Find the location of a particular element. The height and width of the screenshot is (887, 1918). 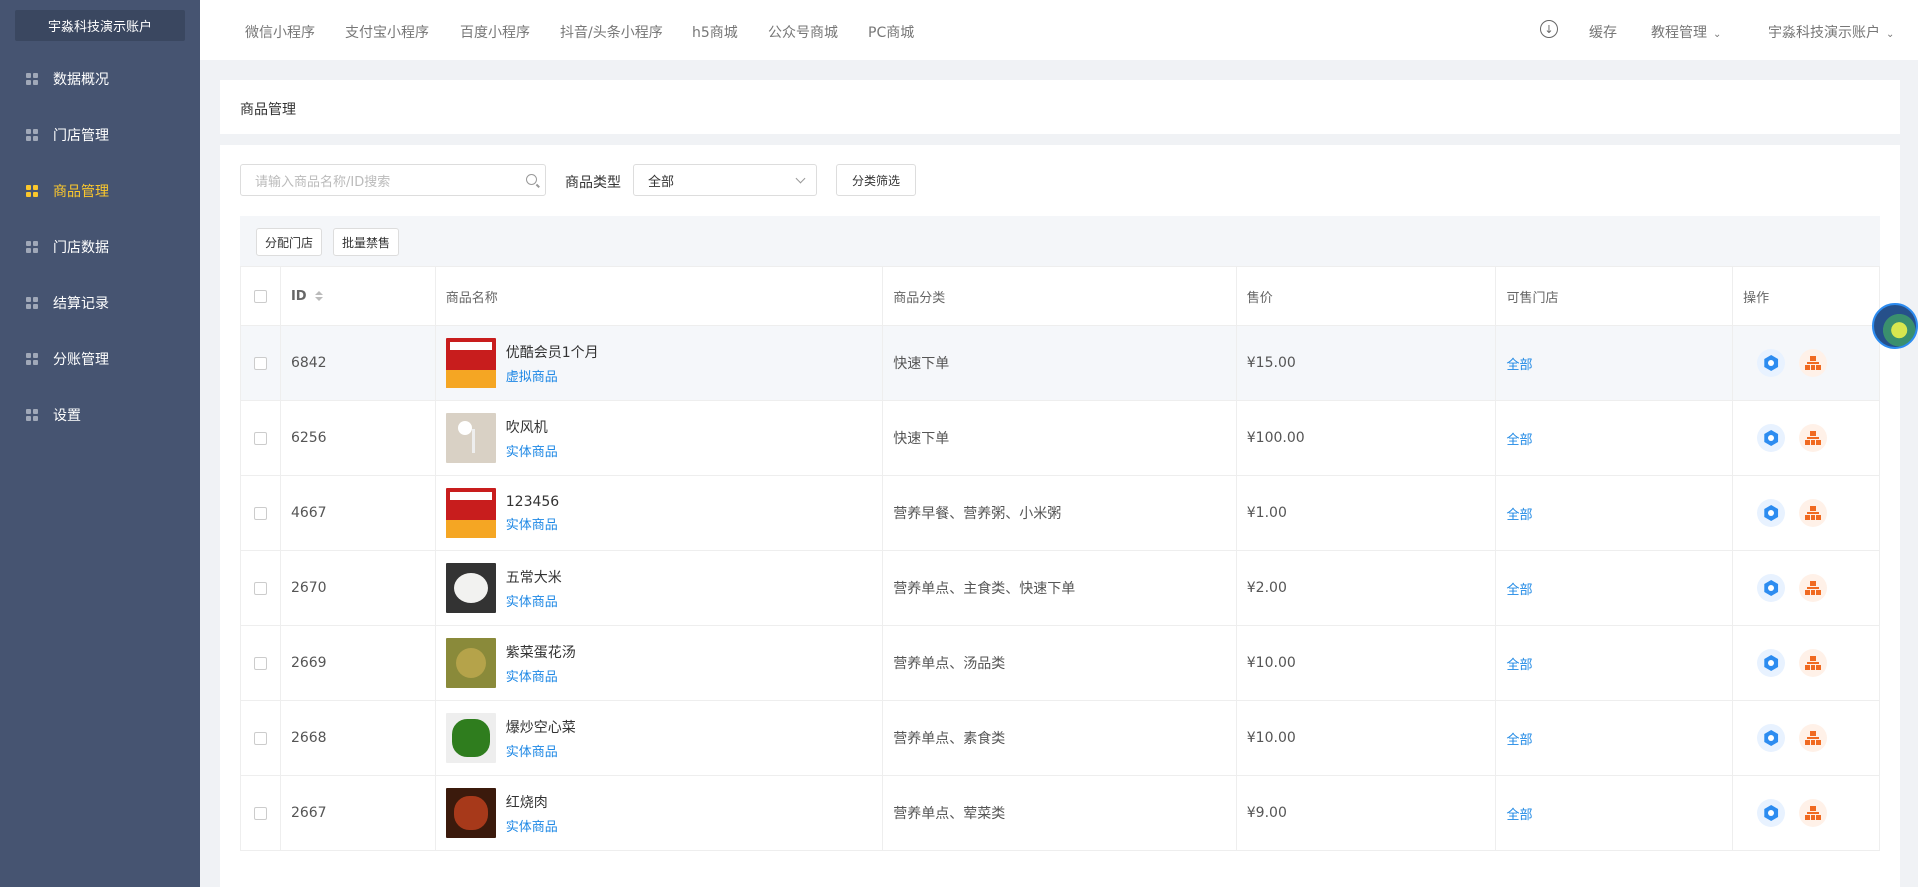

floating-avatar is located at coordinates (1895, 326).